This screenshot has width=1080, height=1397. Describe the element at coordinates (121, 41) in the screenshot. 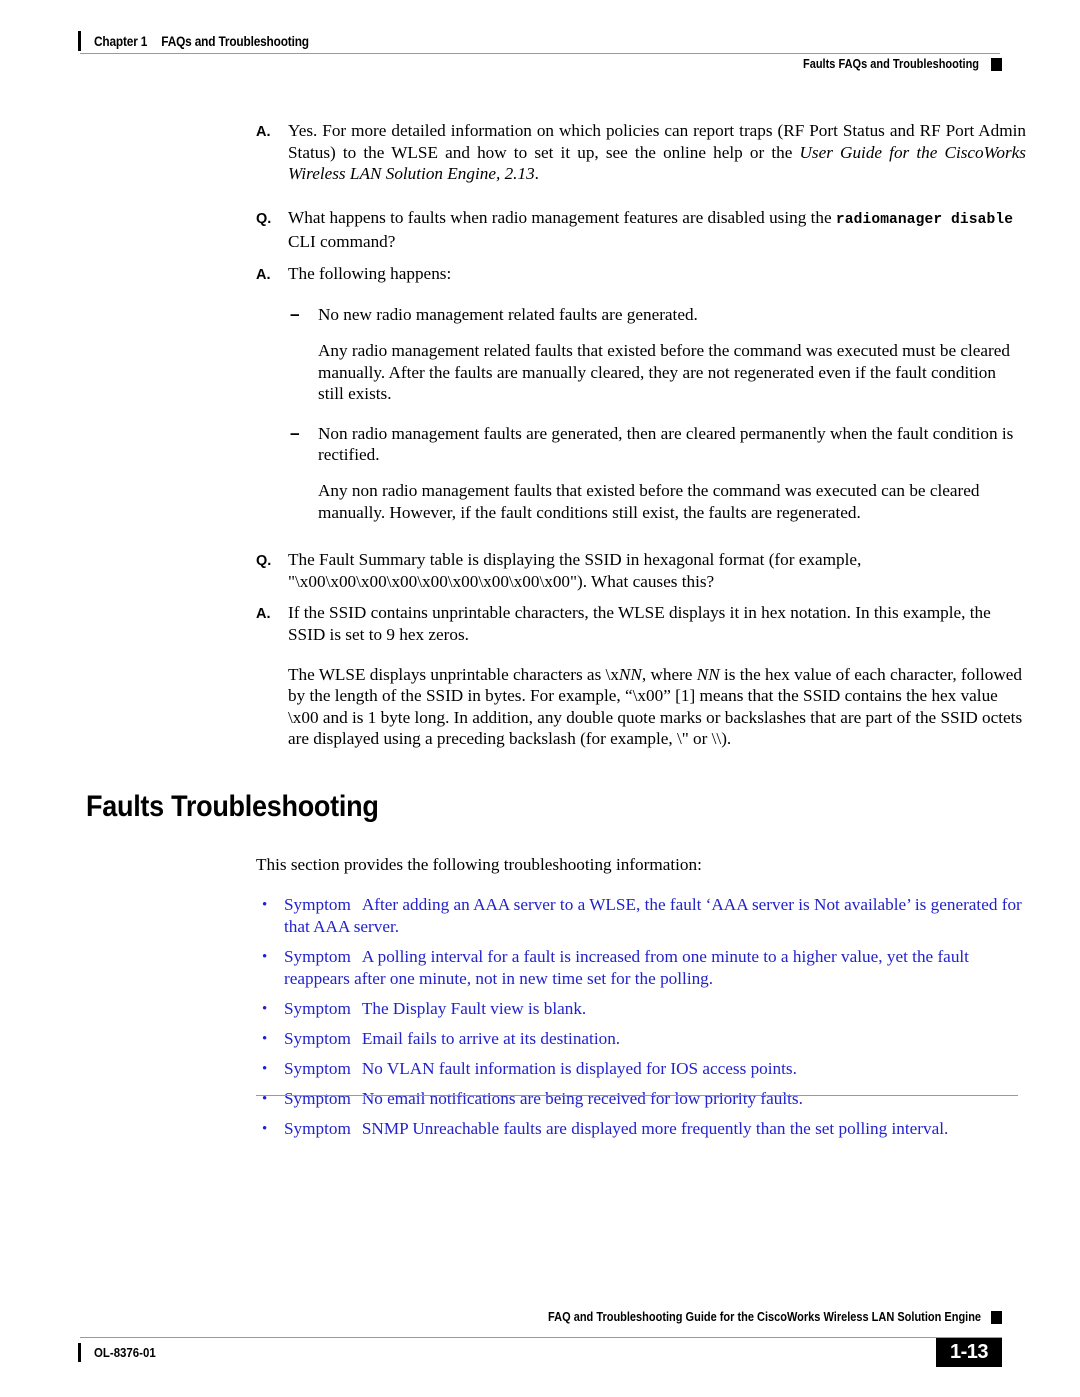

I see `header-chapter-number: Chapter 1` at that location.